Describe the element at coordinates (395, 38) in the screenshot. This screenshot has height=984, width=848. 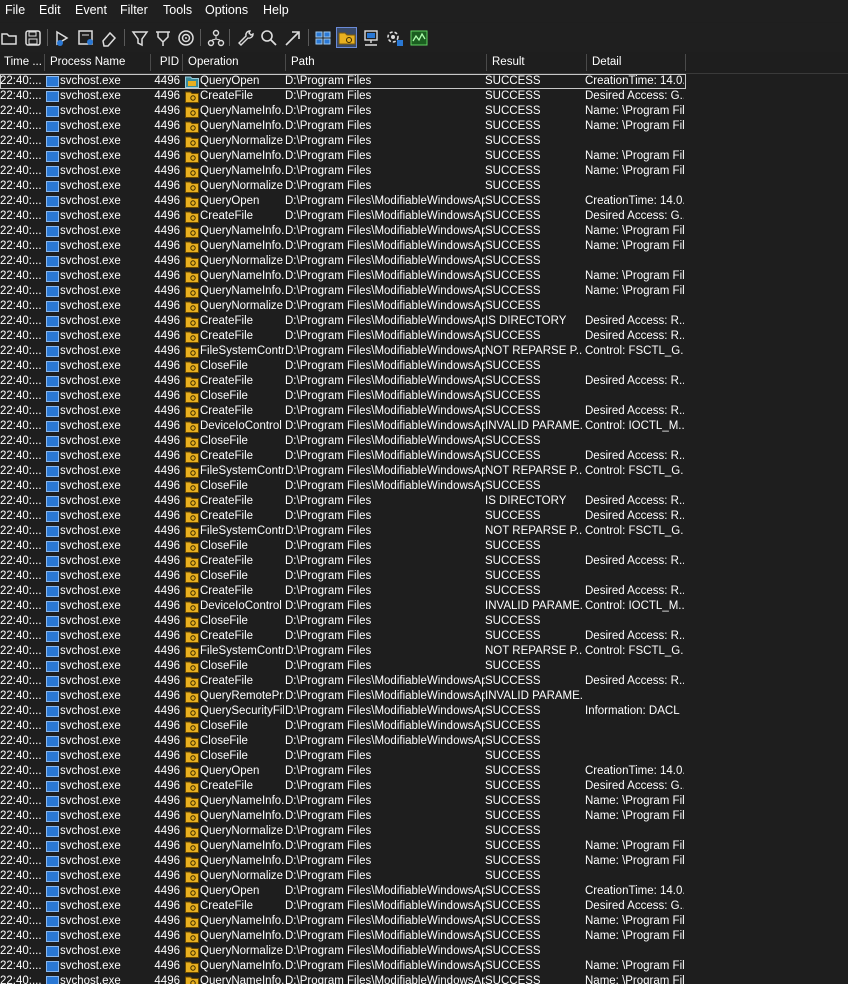
I see `process-thread-icon` at that location.